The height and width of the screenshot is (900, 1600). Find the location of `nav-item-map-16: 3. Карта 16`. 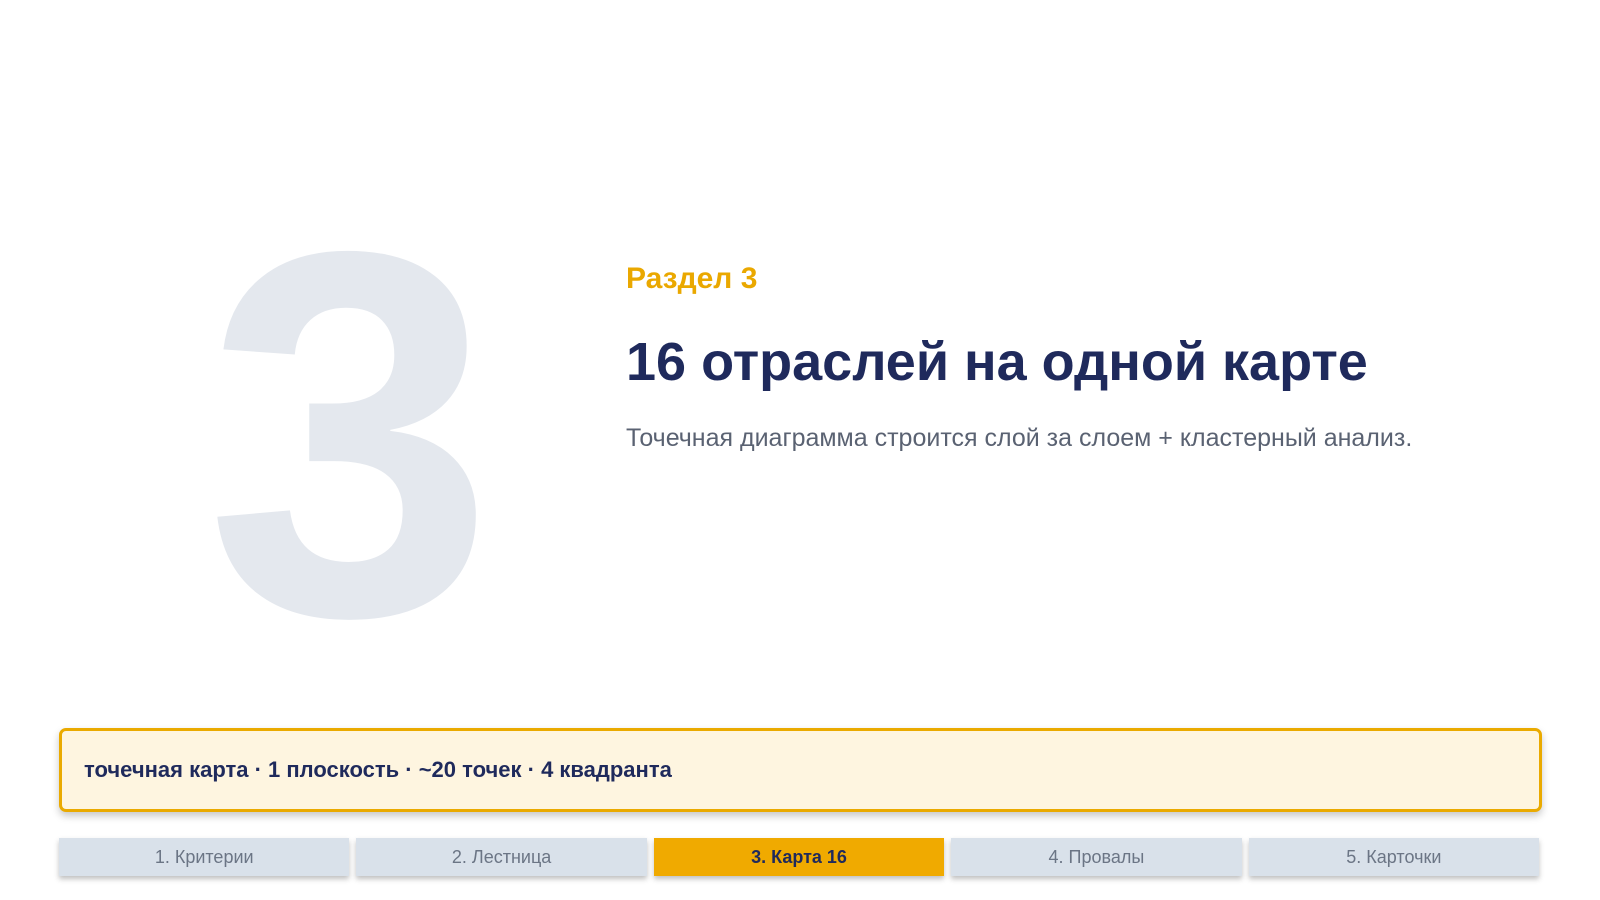

nav-item-map-16: 3. Карта 16 is located at coordinates (799, 857).